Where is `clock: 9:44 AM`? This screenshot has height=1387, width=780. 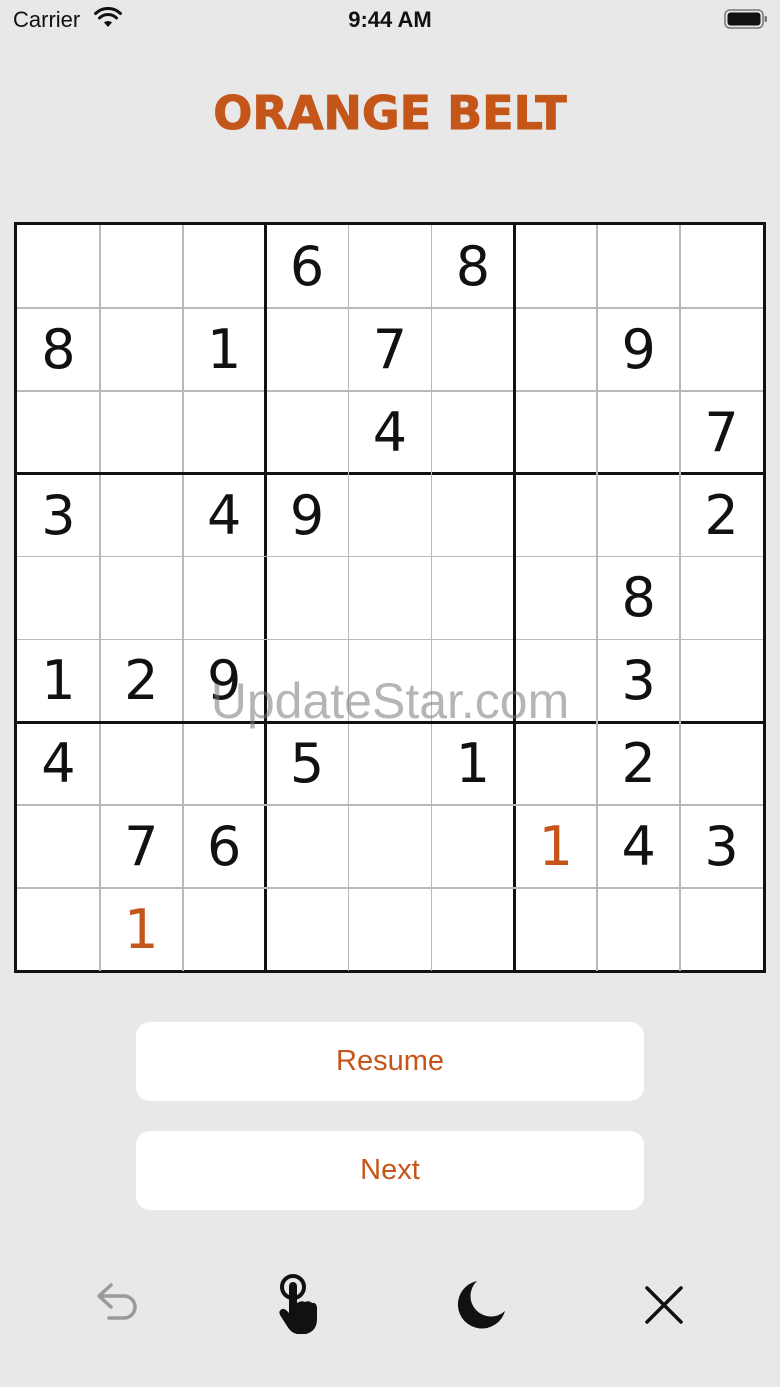 clock: 9:44 AM is located at coordinates (390, 19).